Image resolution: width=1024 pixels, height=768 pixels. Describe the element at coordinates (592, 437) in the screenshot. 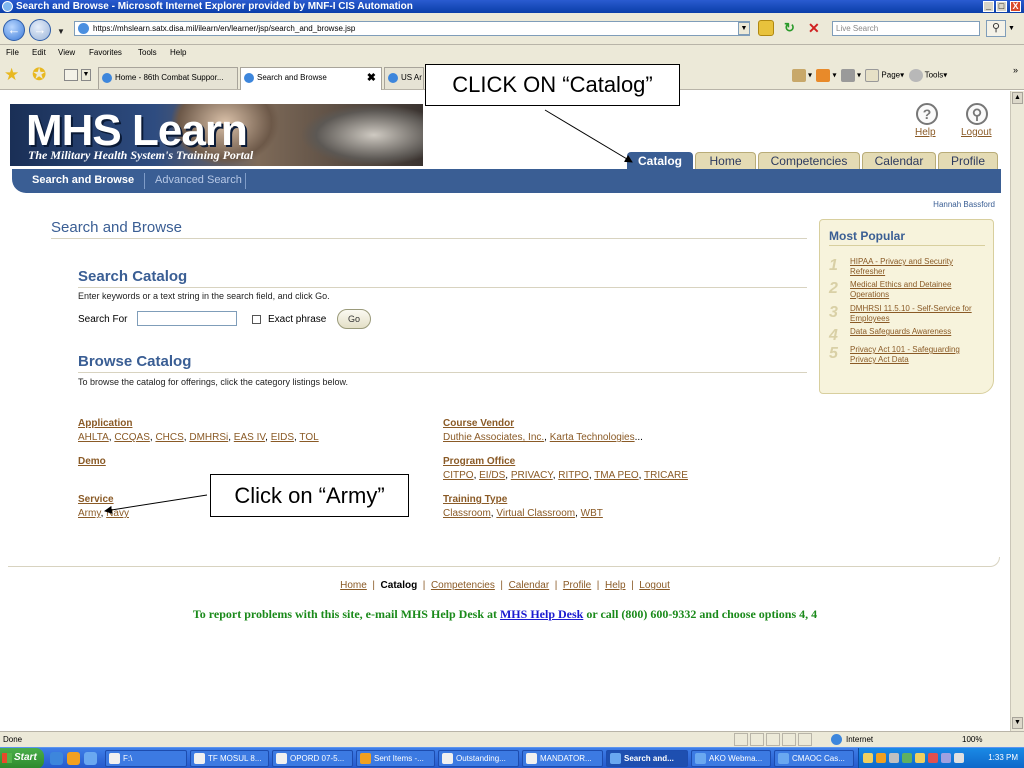

I see `link-karta-technologies: Karta Technologies` at that location.